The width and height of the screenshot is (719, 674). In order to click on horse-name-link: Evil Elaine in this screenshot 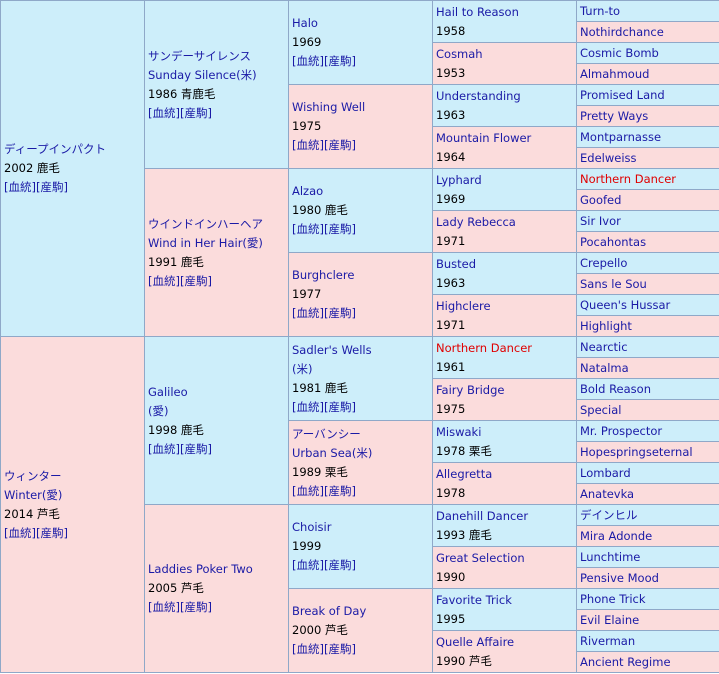, I will do `click(609, 620)`.